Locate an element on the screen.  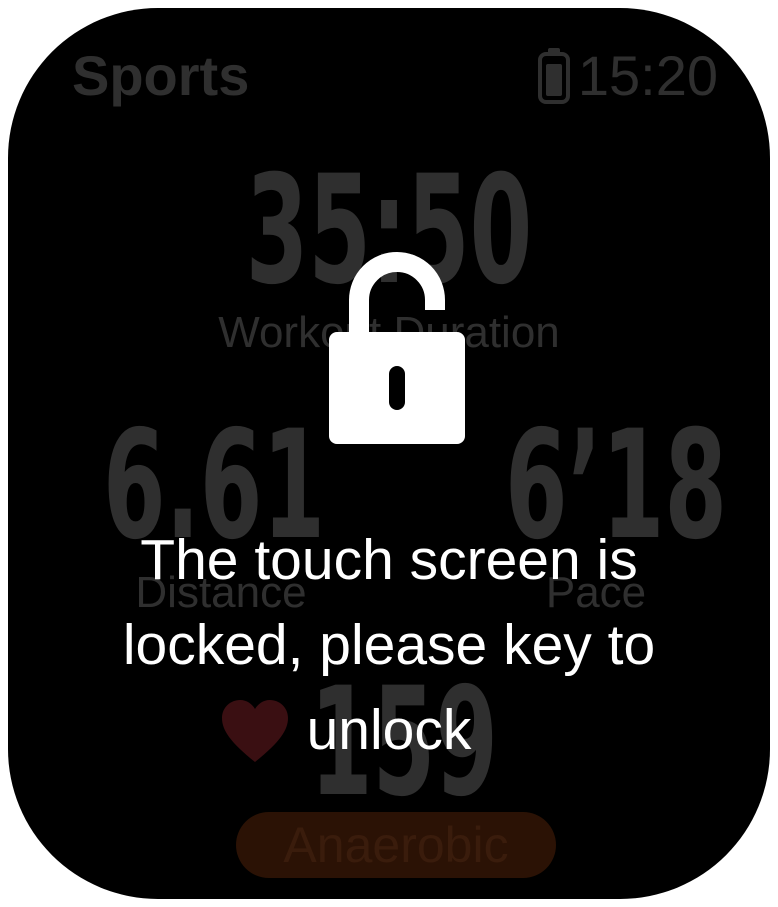
battery-icon is located at coordinates (553, 76).